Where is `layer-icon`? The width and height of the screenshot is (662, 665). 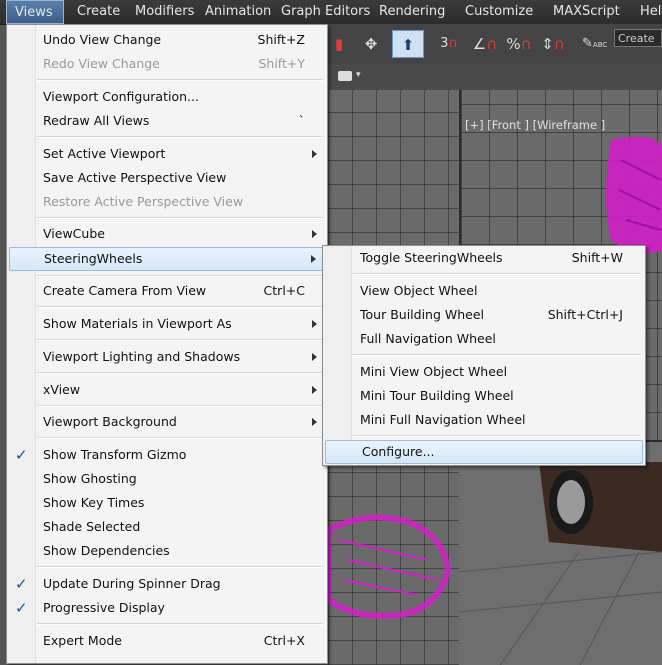
layer-icon is located at coordinates (345, 76).